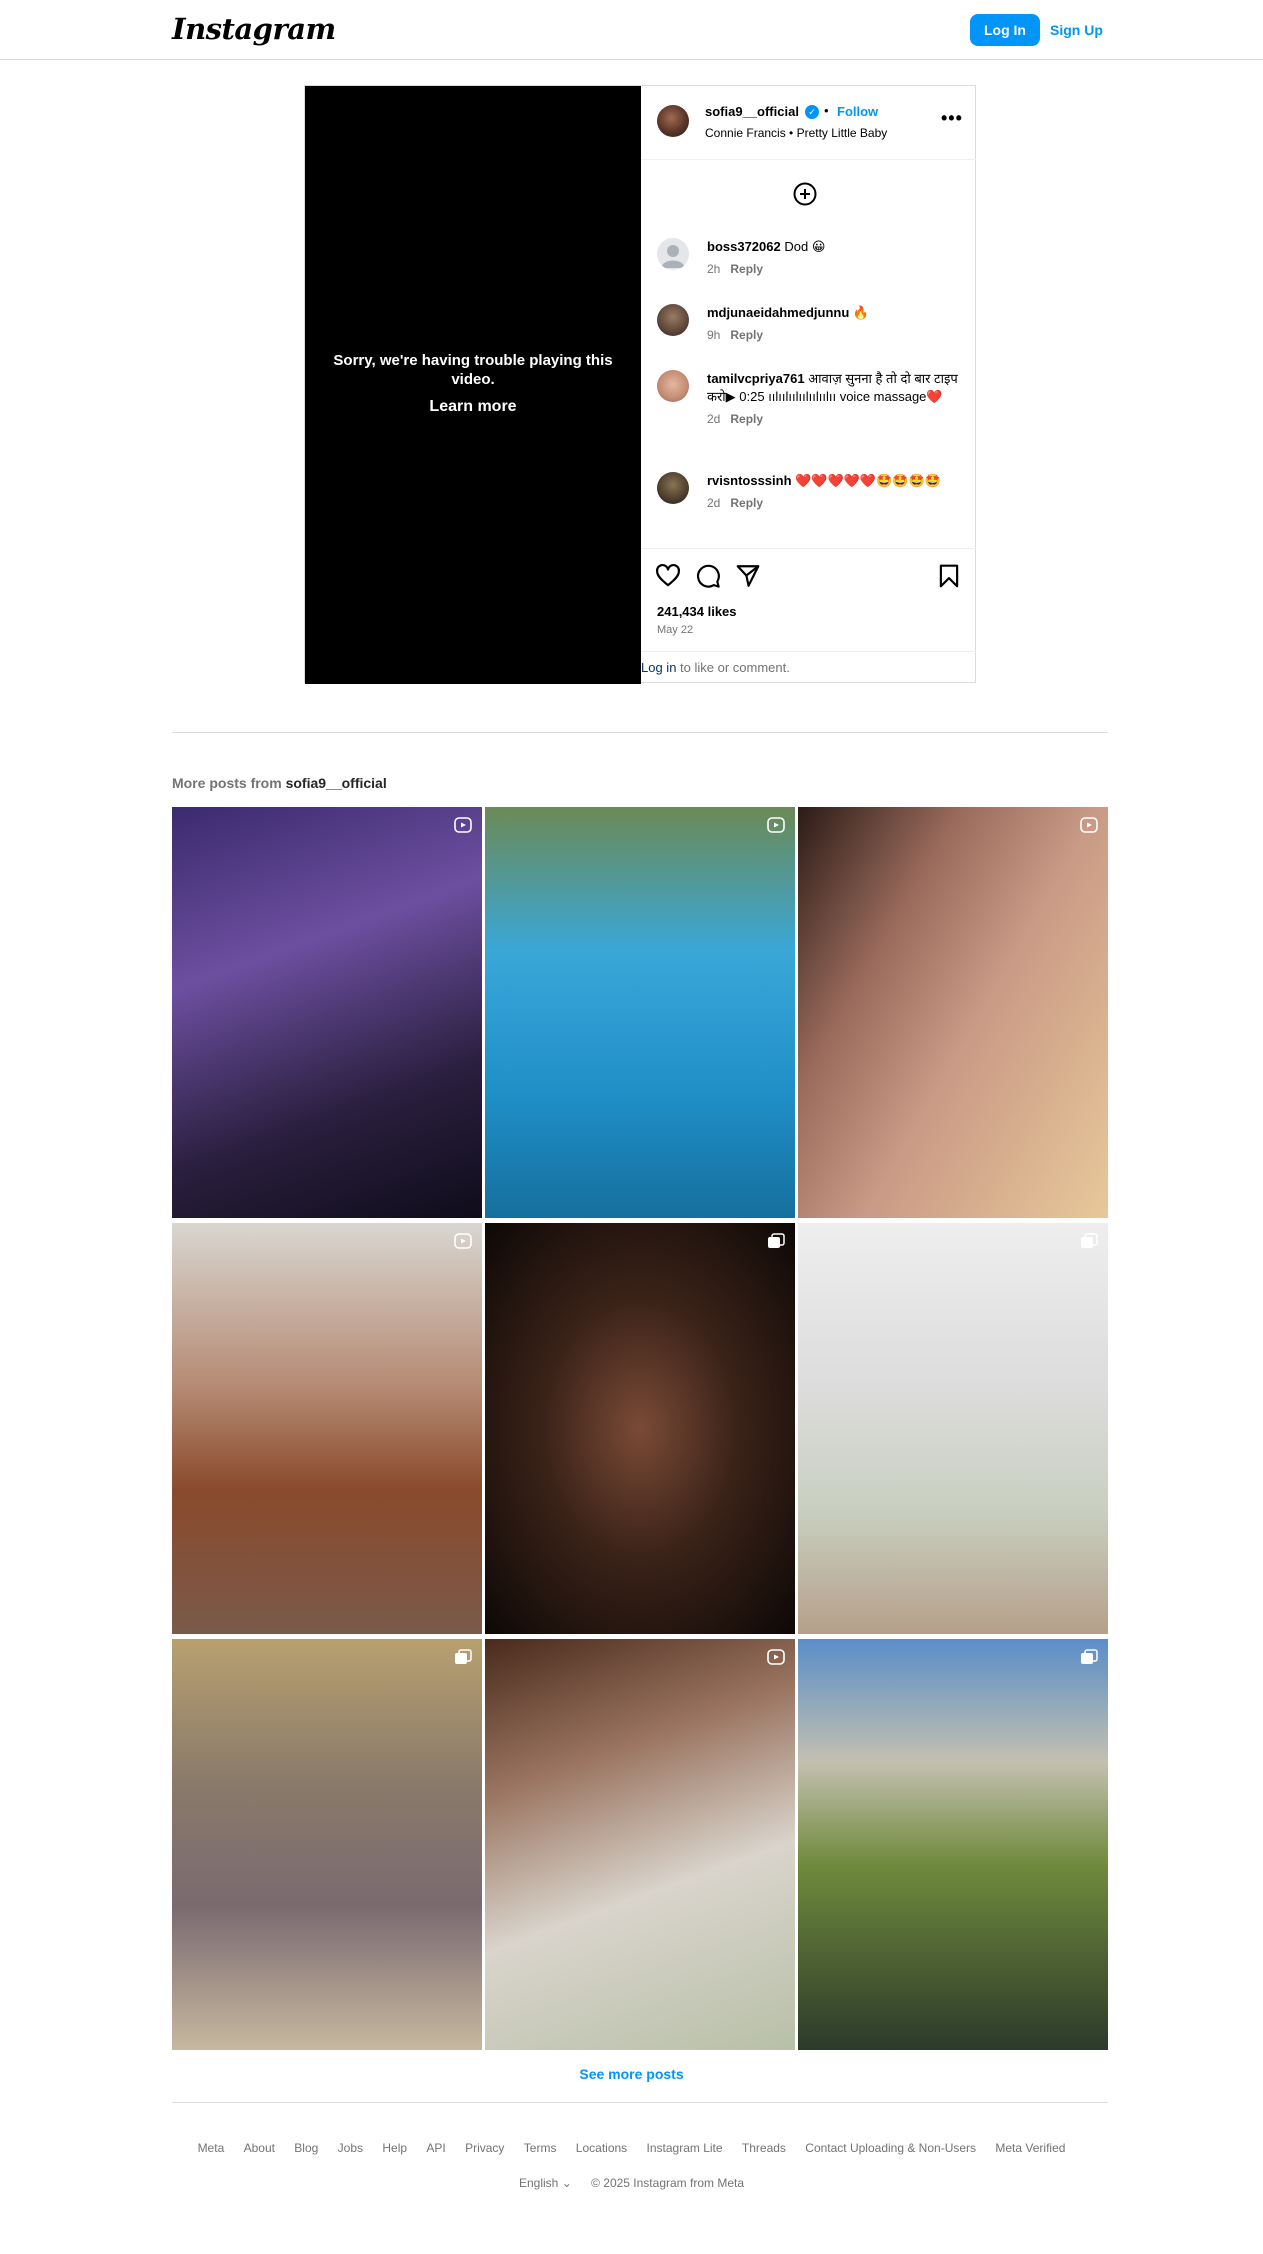 The image size is (1263, 2254). Describe the element at coordinates (673, 121) in the screenshot. I see `author-avatar` at that location.